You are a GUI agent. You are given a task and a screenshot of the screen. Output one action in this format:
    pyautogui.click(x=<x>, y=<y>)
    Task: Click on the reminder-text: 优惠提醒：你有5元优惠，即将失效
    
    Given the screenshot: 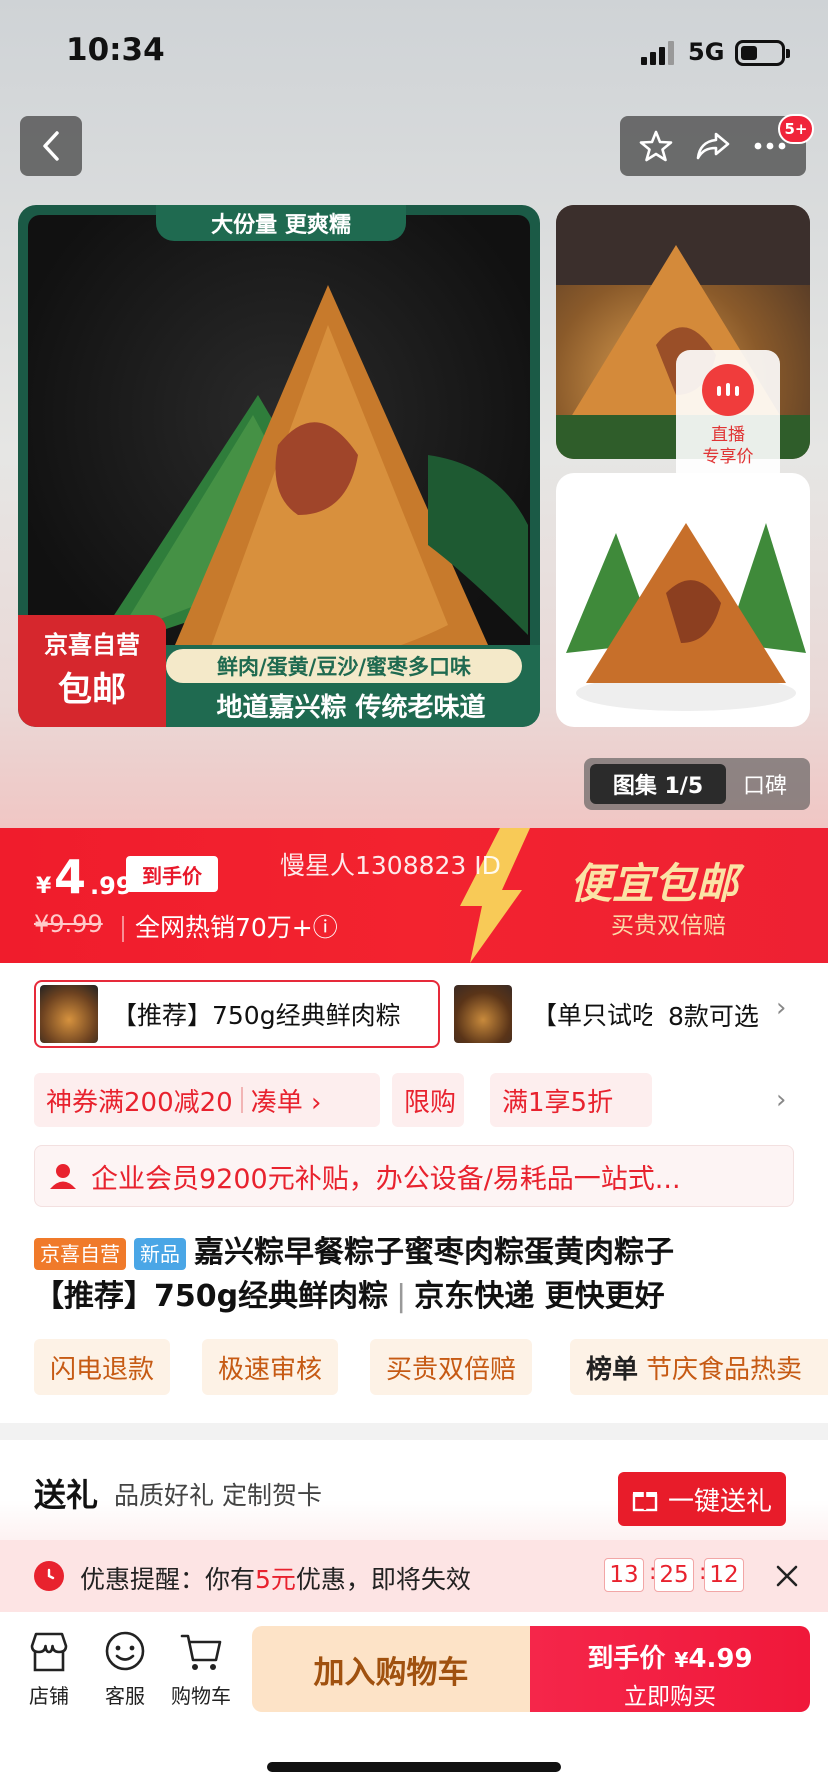 What is the action you would take?
    pyautogui.click(x=275, y=1579)
    